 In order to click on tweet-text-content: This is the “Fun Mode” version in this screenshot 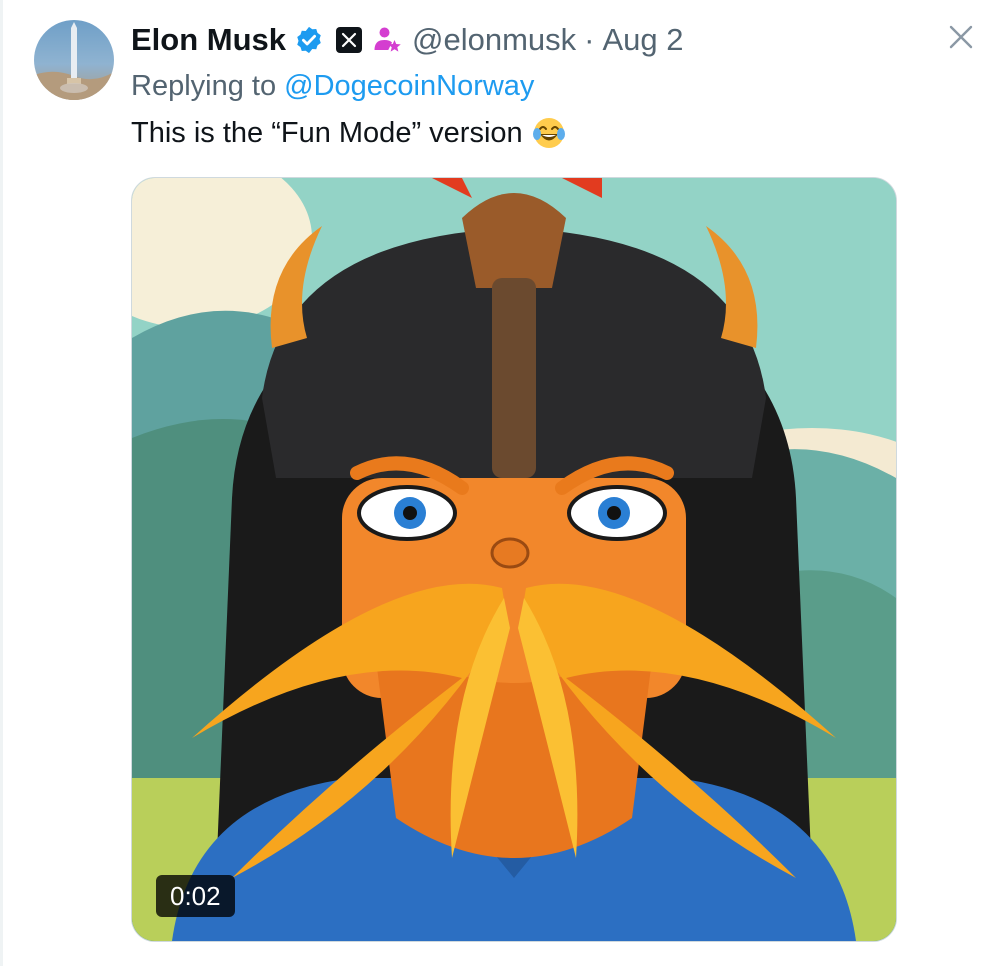, I will do `click(327, 132)`.